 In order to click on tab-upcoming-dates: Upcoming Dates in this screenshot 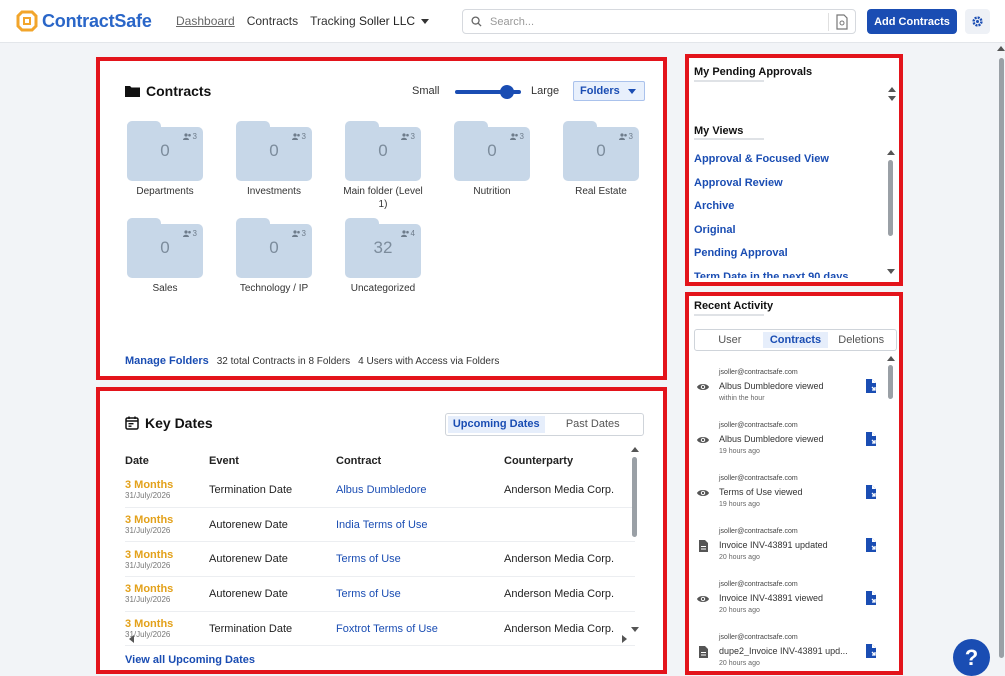, I will do `click(496, 424)`.